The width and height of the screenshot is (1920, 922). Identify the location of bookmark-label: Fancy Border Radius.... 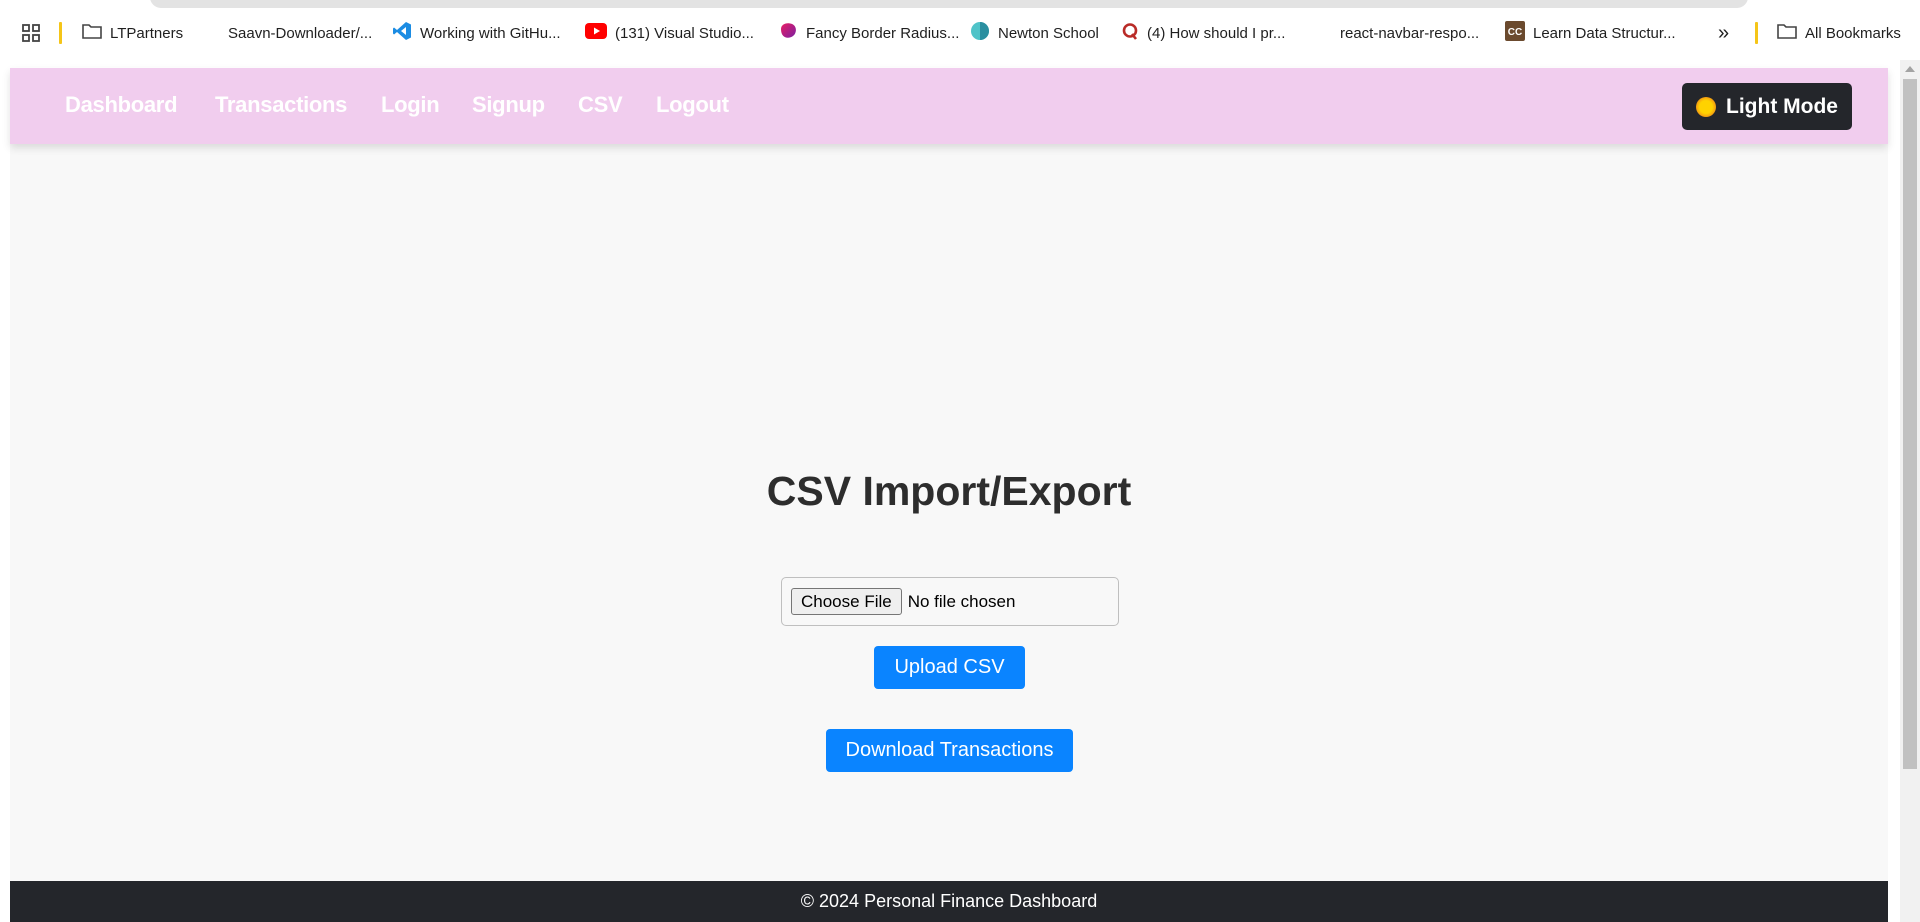
(883, 33).